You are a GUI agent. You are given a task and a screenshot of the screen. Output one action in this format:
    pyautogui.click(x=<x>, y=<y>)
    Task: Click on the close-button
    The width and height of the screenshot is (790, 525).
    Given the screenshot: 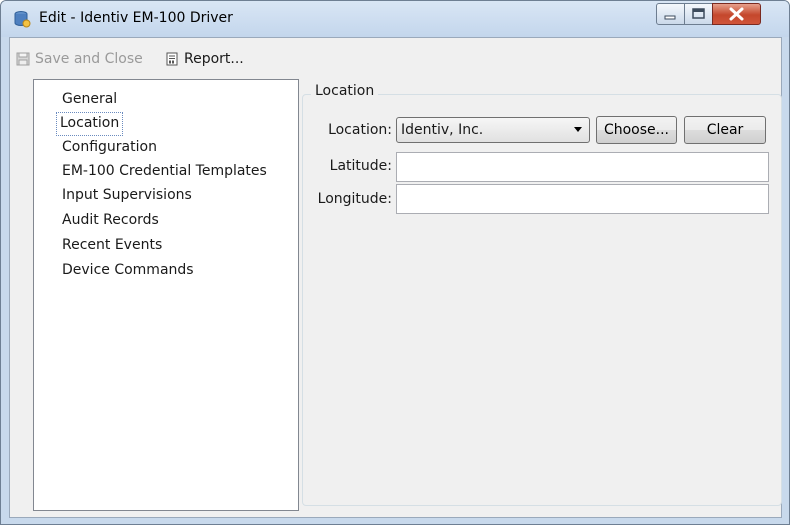 What is the action you would take?
    pyautogui.click(x=736, y=14)
    